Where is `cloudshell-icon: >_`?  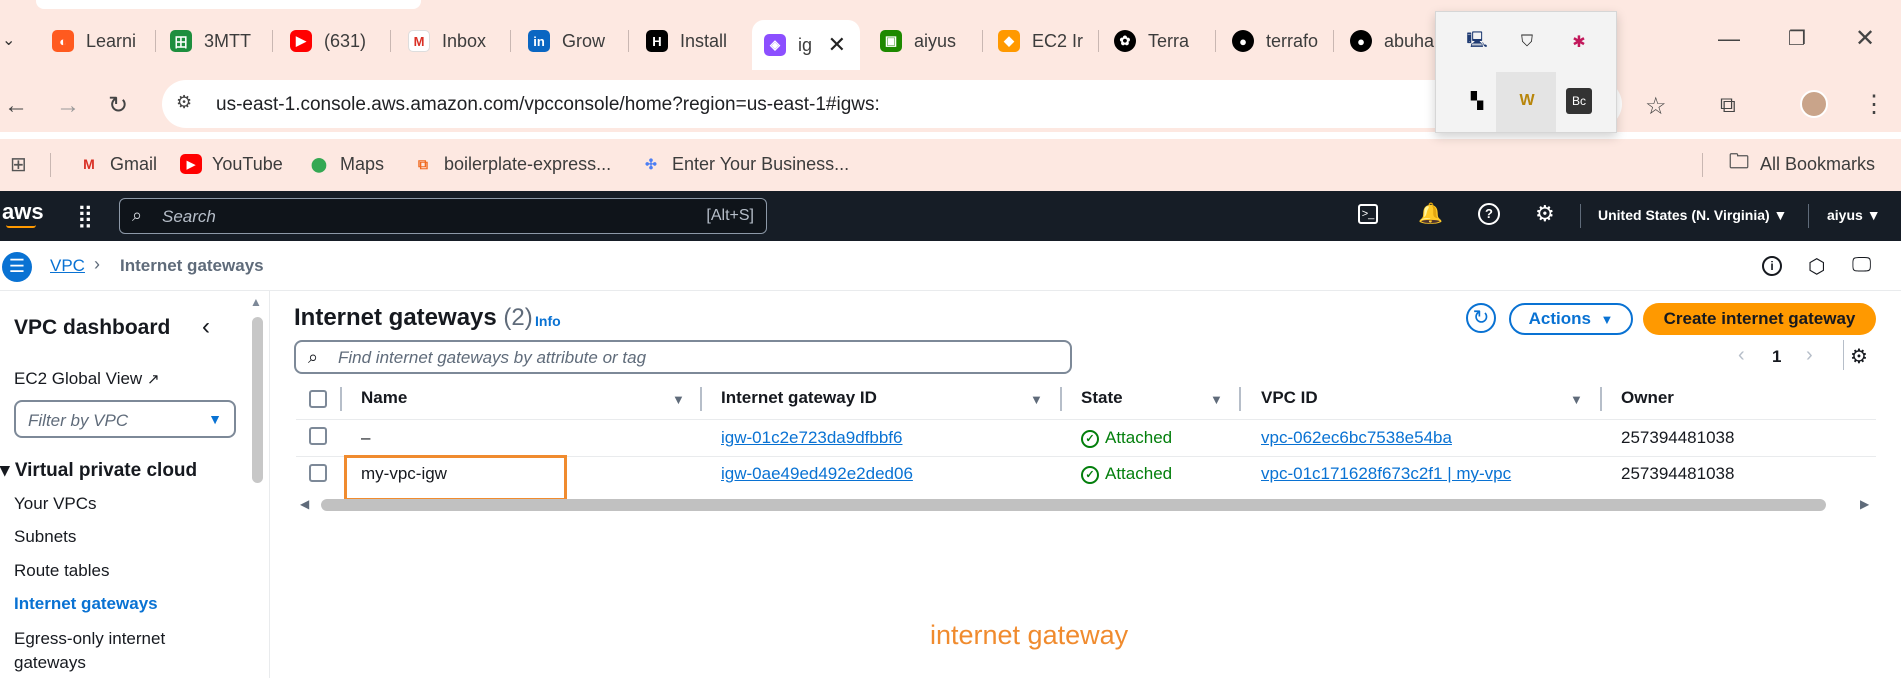
cloudshell-icon: >_ is located at coordinates (1368, 214).